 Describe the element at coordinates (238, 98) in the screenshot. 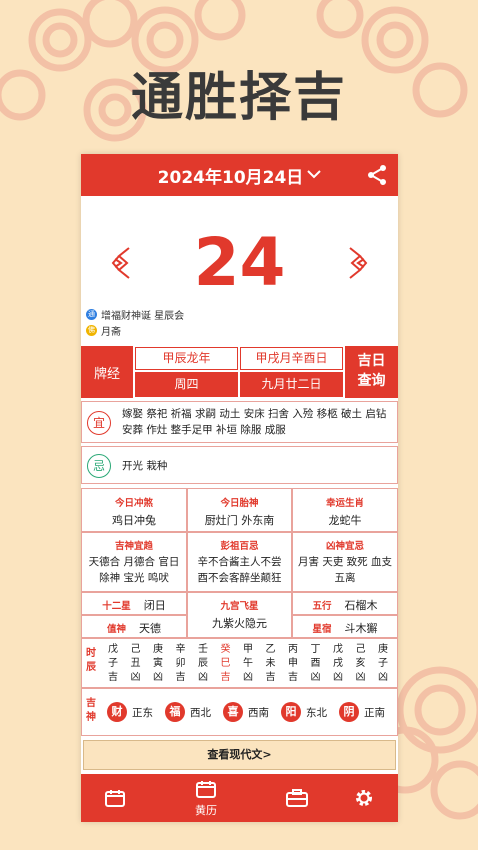

I see `page-title: 通胜择吉` at that location.